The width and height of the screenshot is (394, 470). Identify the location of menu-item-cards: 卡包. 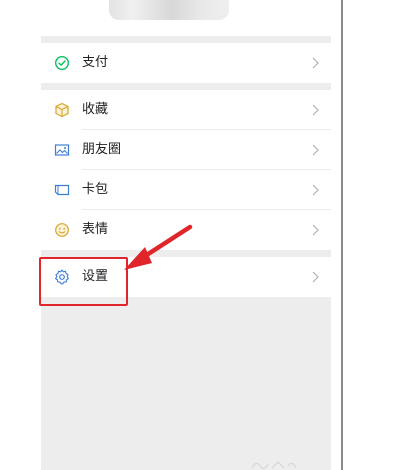
(186, 190).